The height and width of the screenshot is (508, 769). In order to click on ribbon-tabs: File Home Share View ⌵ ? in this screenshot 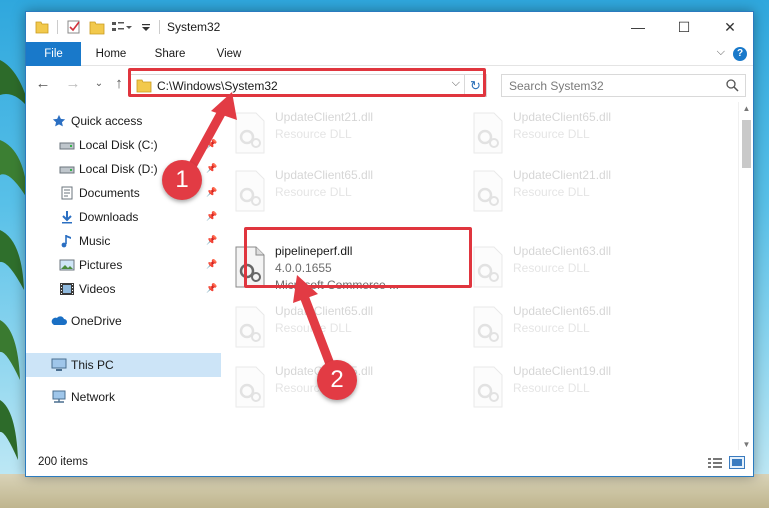, I will do `click(389, 54)`.